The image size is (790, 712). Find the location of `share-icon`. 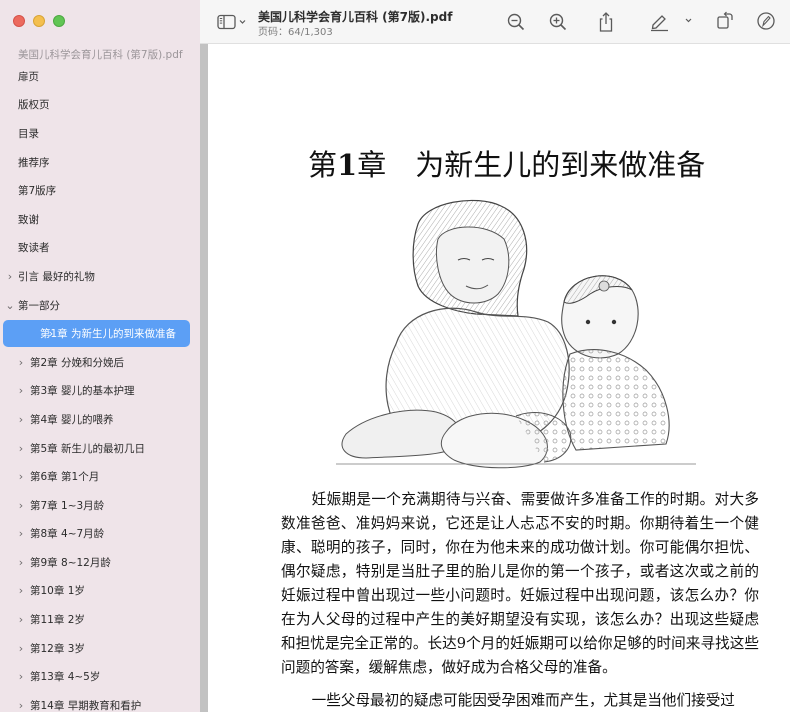

share-icon is located at coordinates (606, 22).